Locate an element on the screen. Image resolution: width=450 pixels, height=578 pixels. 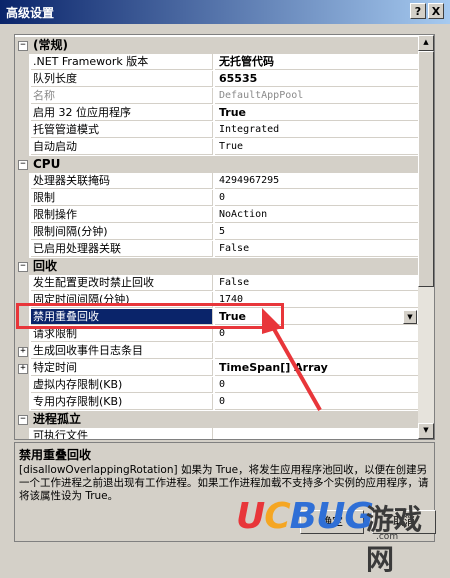
watermark-url: .com is located at coordinates (387, 537).